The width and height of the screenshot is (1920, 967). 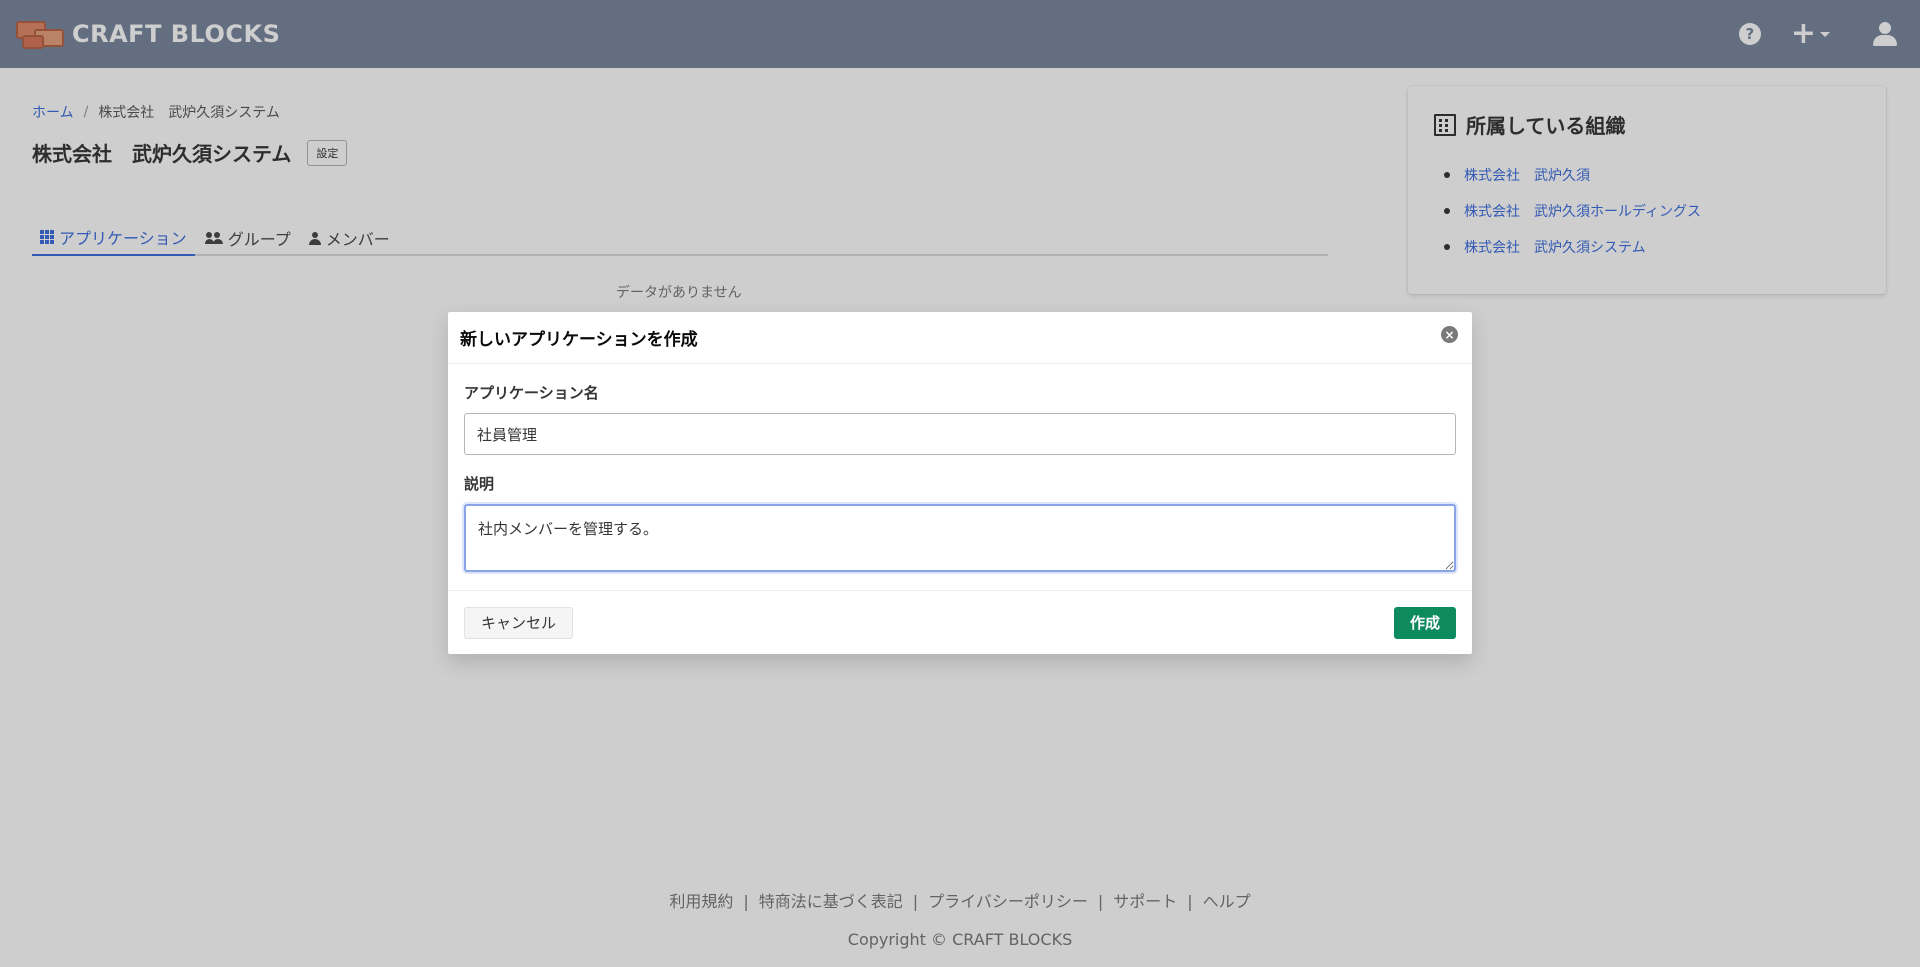 What do you see at coordinates (479, 484) in the screenshot?
I see `description-label: 説明` at bounding box center [479, 484].